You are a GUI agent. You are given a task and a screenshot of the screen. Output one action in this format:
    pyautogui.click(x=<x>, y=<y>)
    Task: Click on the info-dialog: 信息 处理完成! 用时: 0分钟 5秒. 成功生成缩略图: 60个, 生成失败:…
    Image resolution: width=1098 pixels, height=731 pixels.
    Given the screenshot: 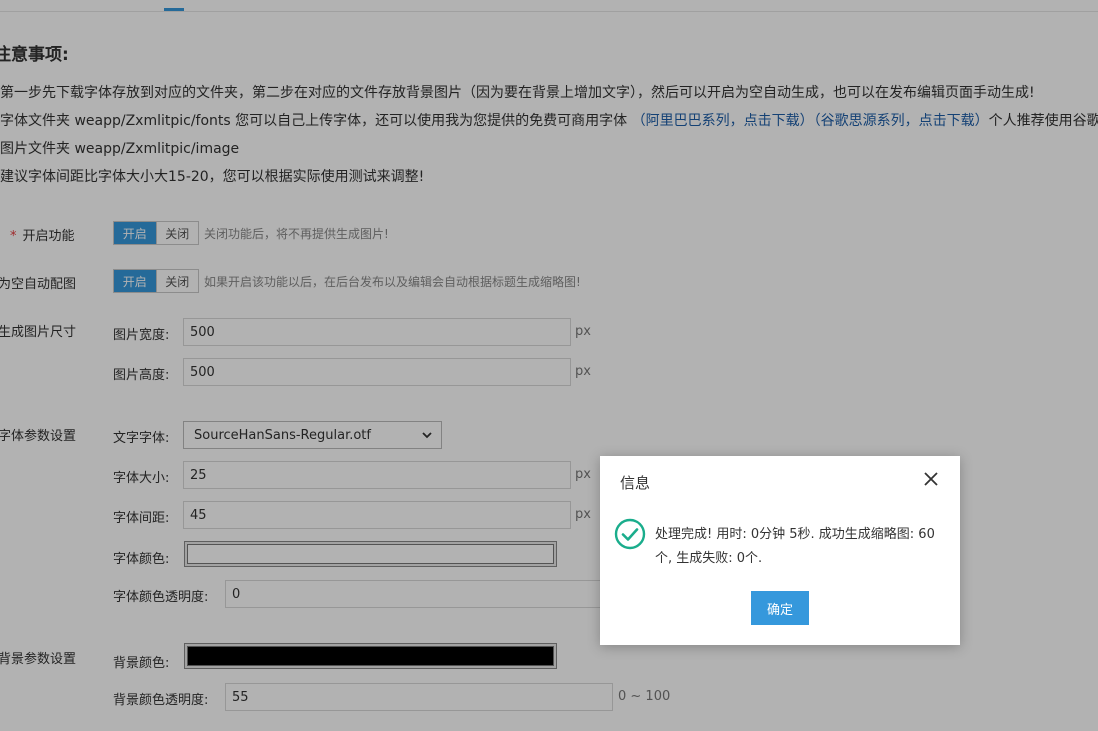 What is the action you would take?
    pyautogui.click(x=780, y=550)
    